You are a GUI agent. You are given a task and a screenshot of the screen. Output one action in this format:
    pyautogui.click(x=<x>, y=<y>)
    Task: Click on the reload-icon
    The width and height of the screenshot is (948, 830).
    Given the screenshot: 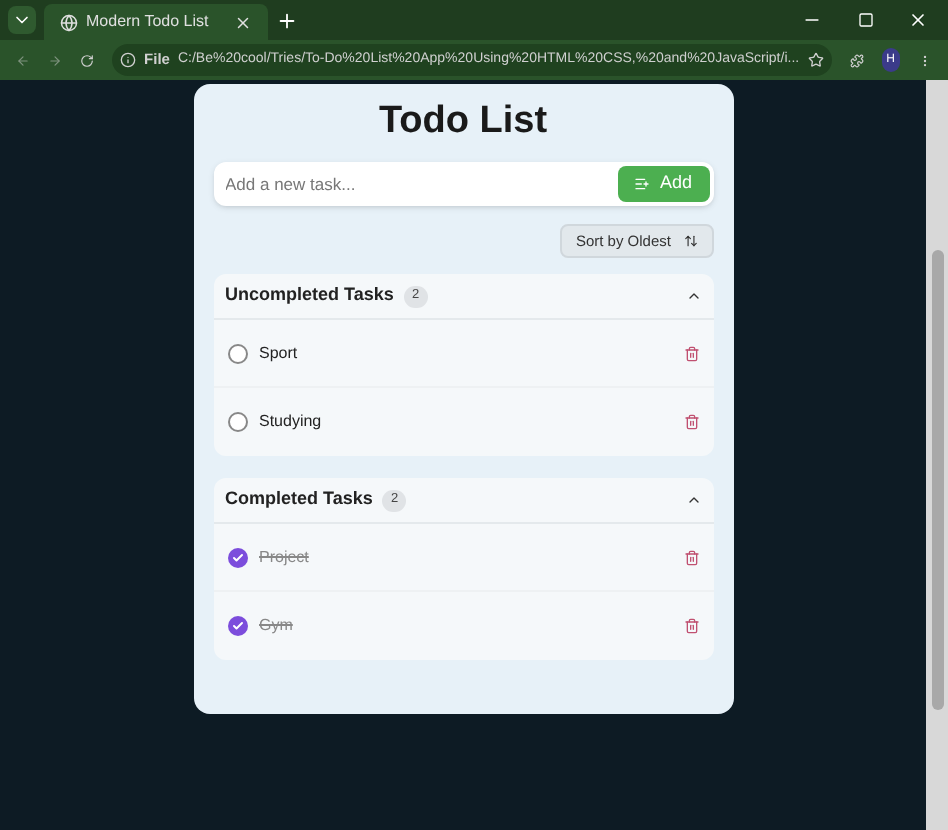 What is the action you would take?
    pyautogui.click(x=87, y=60)
    